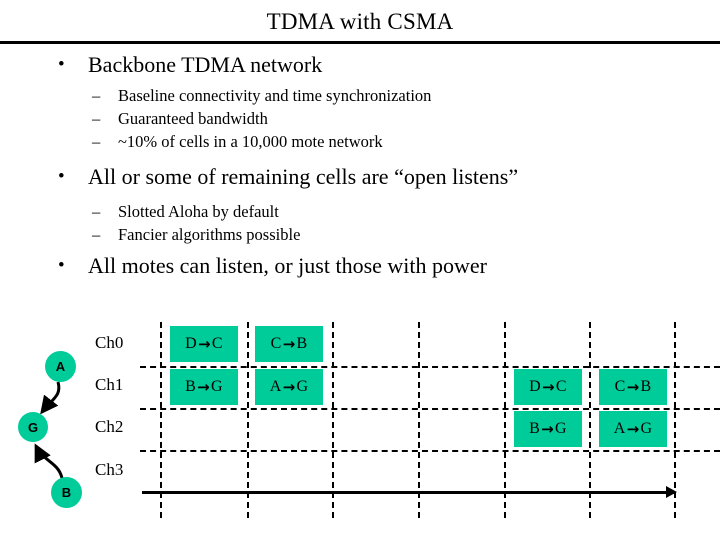 This screenshot has width=720, height=540. I want to click on node-label: B, so click(66, 492).